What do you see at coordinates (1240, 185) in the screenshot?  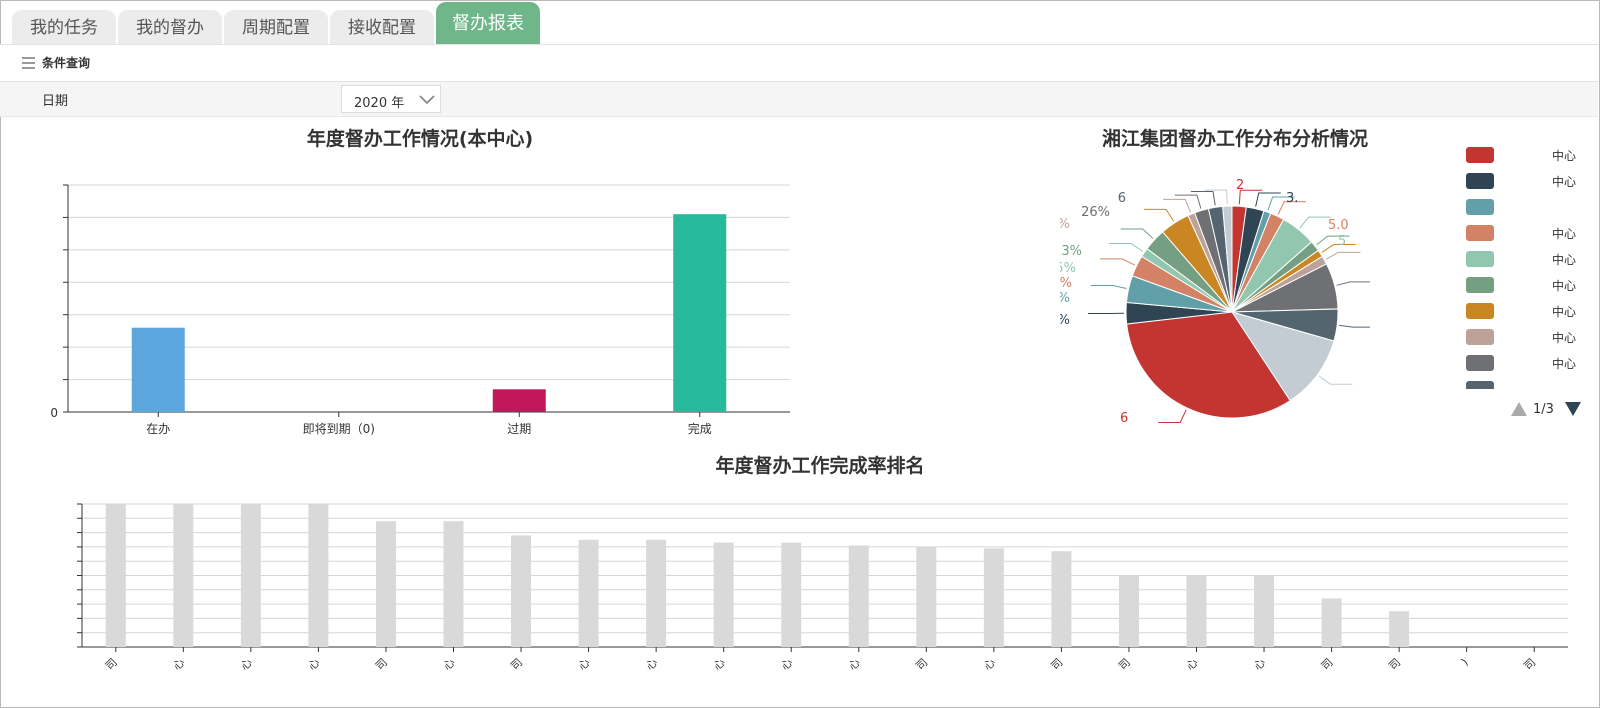 I see `pie-outer-label: 2` at bounding box center [1240, 185].